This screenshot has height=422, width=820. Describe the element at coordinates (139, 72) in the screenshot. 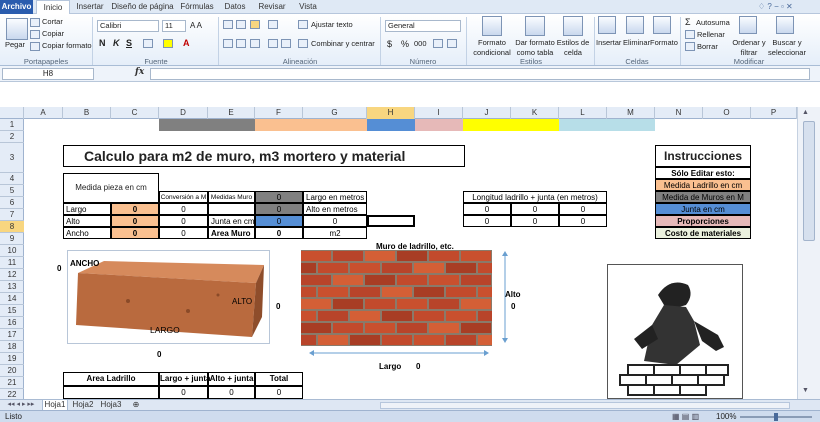

I see `fx-icon: fx` at that location.